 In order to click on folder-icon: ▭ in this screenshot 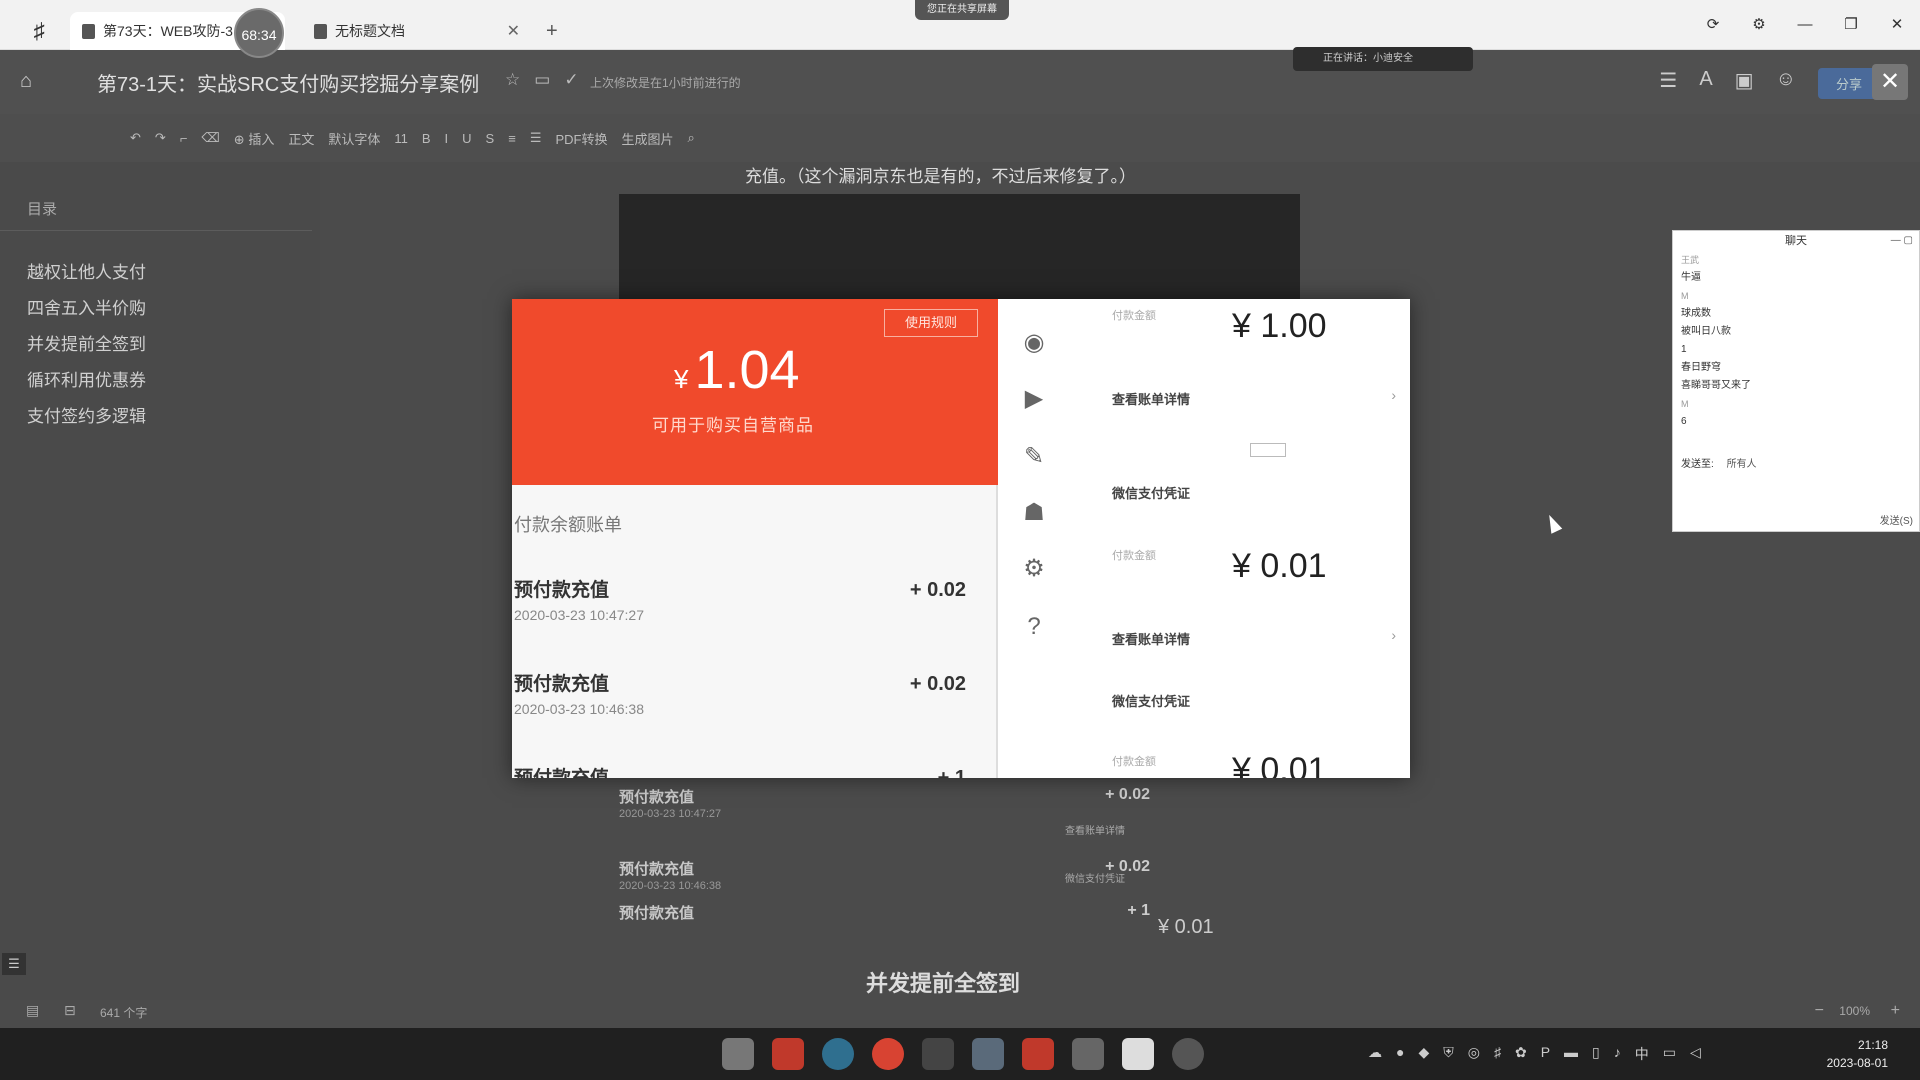, I will do `click(542, 80)`.